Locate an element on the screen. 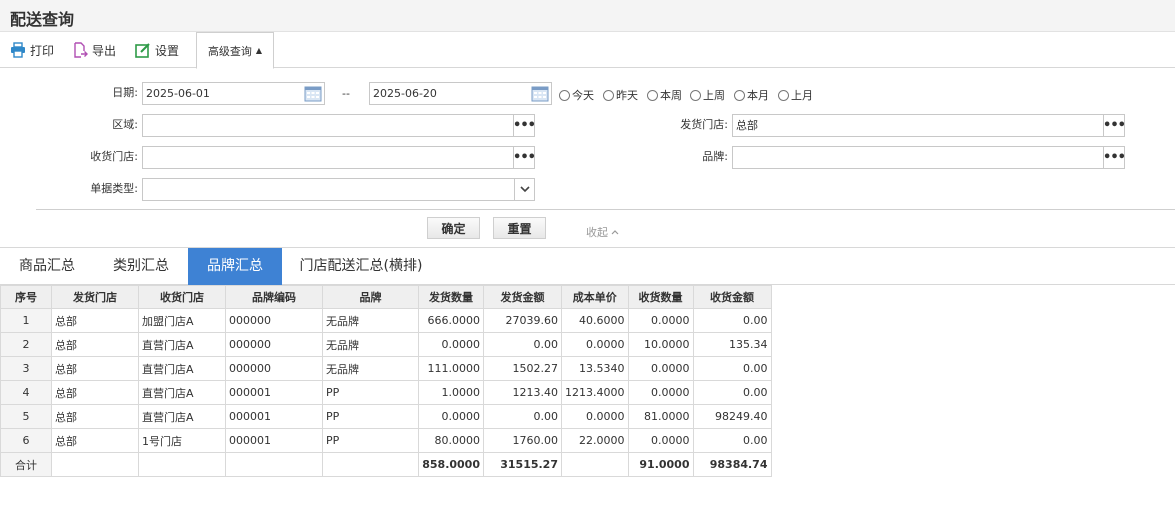  cell-ship-qty: 1.0000 is located at coordinates (451, 392).